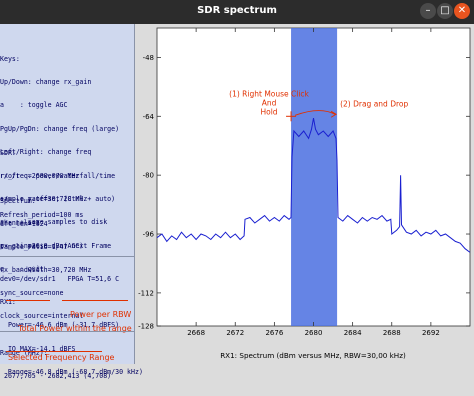 This screenshot has height=396, width=474. I want to click on spectrum-settings: Spectrum: dft_len=1024 sample_ratio=1/47, so click(34, 225).